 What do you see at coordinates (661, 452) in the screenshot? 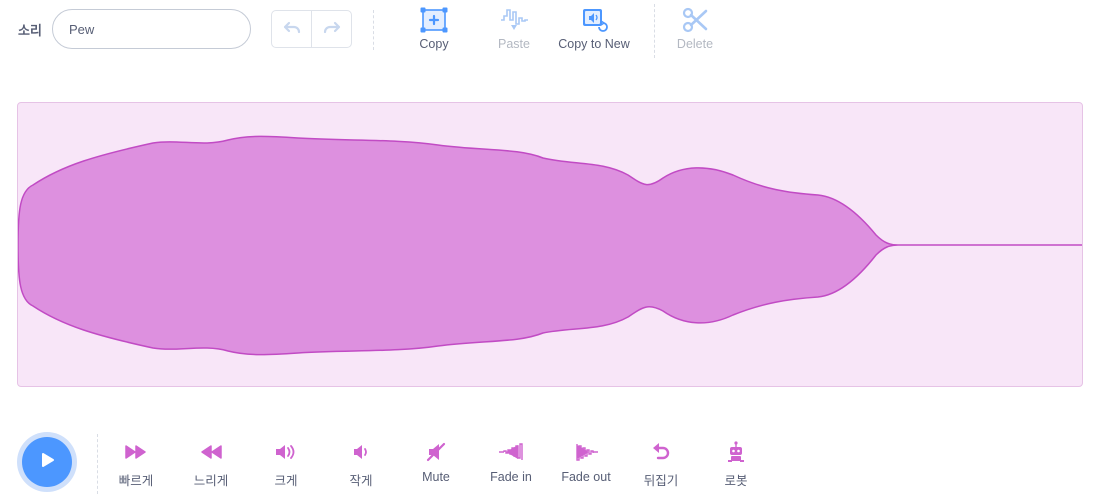
I see `reverse-icon` at bounding box center [661, 452].